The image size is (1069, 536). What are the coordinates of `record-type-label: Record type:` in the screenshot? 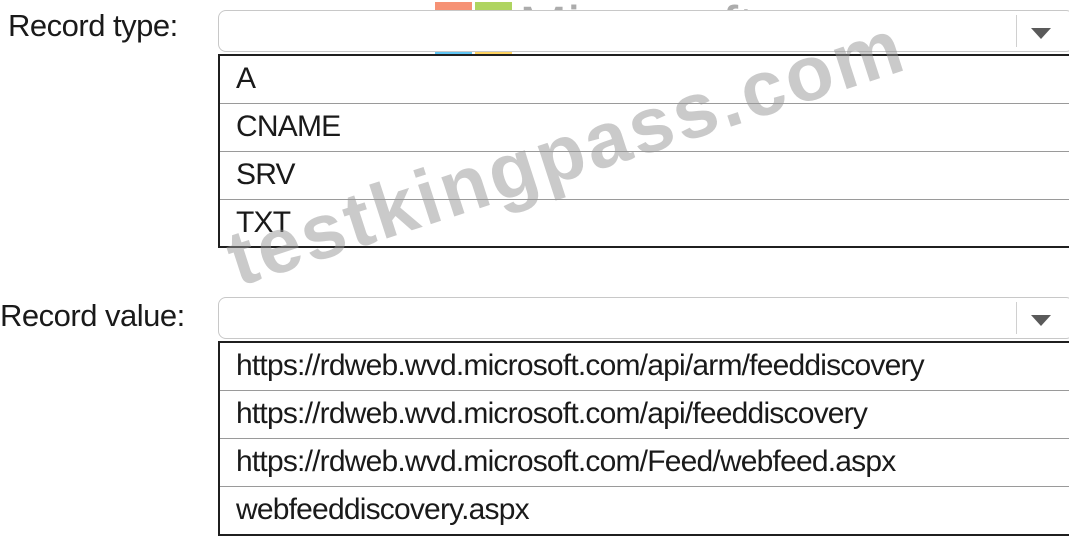 It's located at (93, 25).